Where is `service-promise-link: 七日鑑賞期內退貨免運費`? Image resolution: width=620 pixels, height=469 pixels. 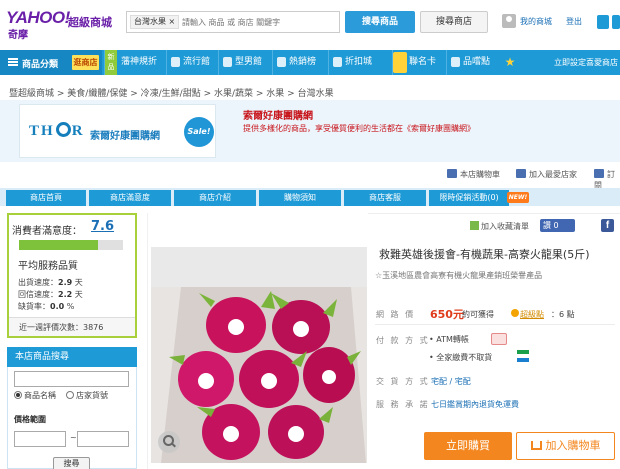
service-promise-link: 七日鑑賞期內退貨免運費 is located at coordinates (475, 404).